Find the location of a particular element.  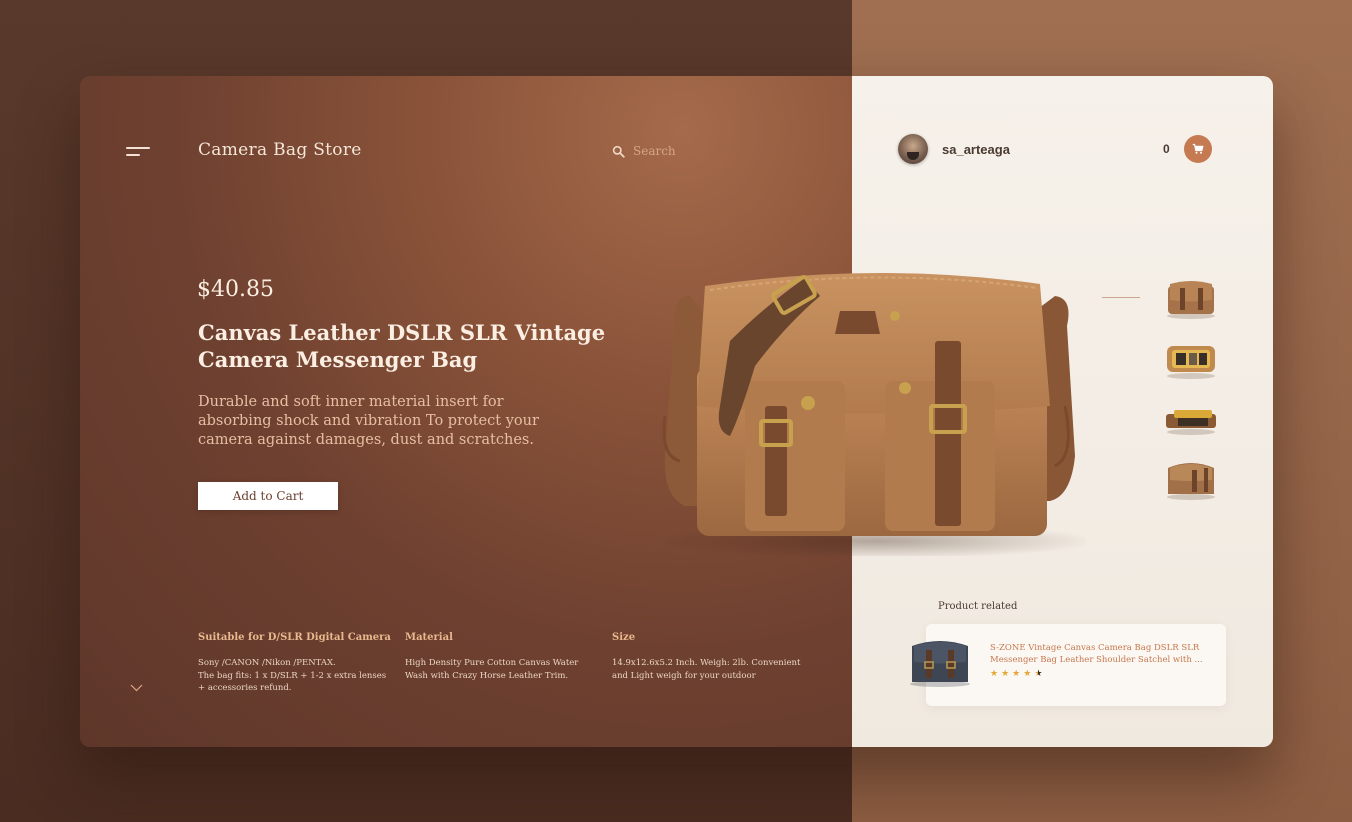

menu-line-top is located at coordinates (138, 148).